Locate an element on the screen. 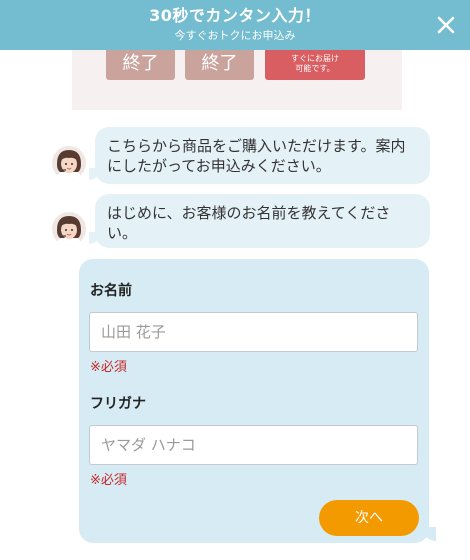  close-icon is located at coordinates (446, 25).